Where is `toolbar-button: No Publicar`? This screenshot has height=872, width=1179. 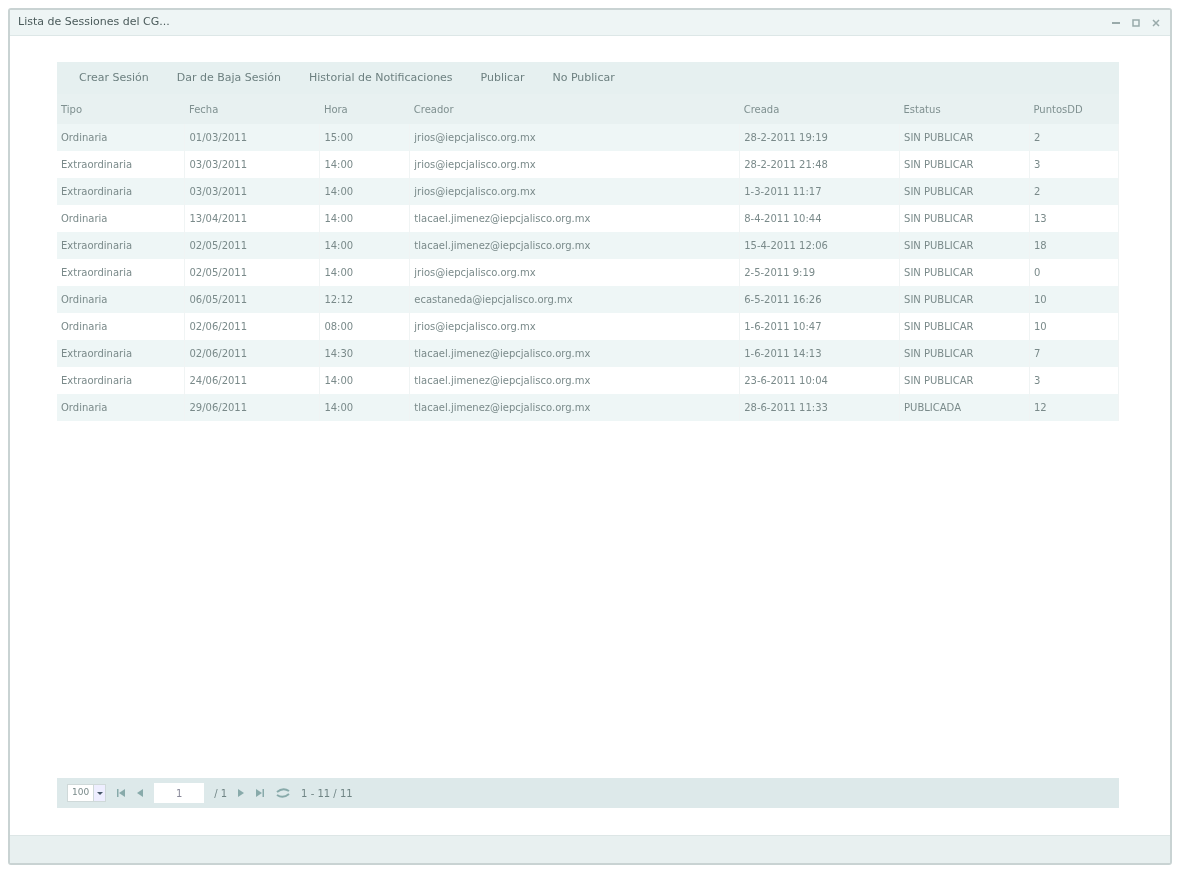 toolbar-button: No Publicar is located at coordinates (583, 78).